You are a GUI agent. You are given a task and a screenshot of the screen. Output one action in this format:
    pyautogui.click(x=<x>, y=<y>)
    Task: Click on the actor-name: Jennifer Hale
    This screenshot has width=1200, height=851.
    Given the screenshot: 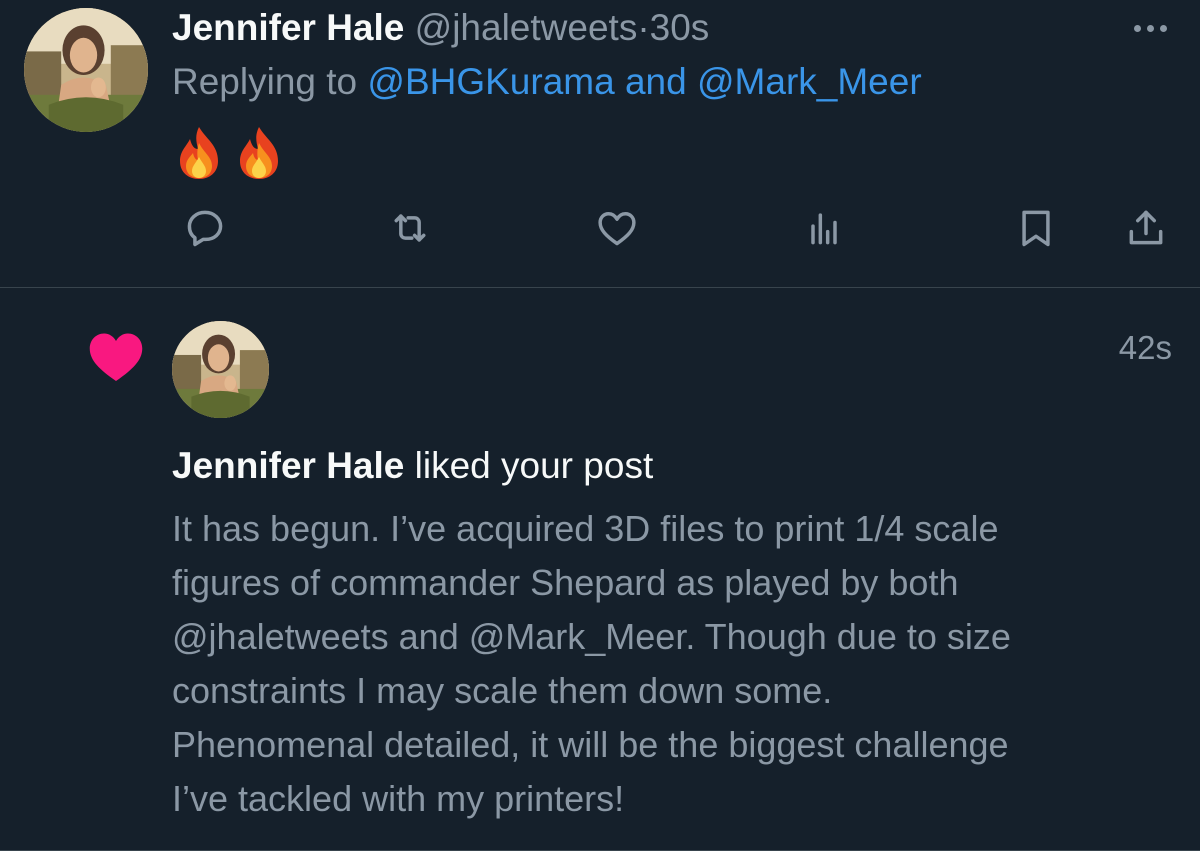 What is the action you would take?
    pyautogui.click(x=288, y=465)
    